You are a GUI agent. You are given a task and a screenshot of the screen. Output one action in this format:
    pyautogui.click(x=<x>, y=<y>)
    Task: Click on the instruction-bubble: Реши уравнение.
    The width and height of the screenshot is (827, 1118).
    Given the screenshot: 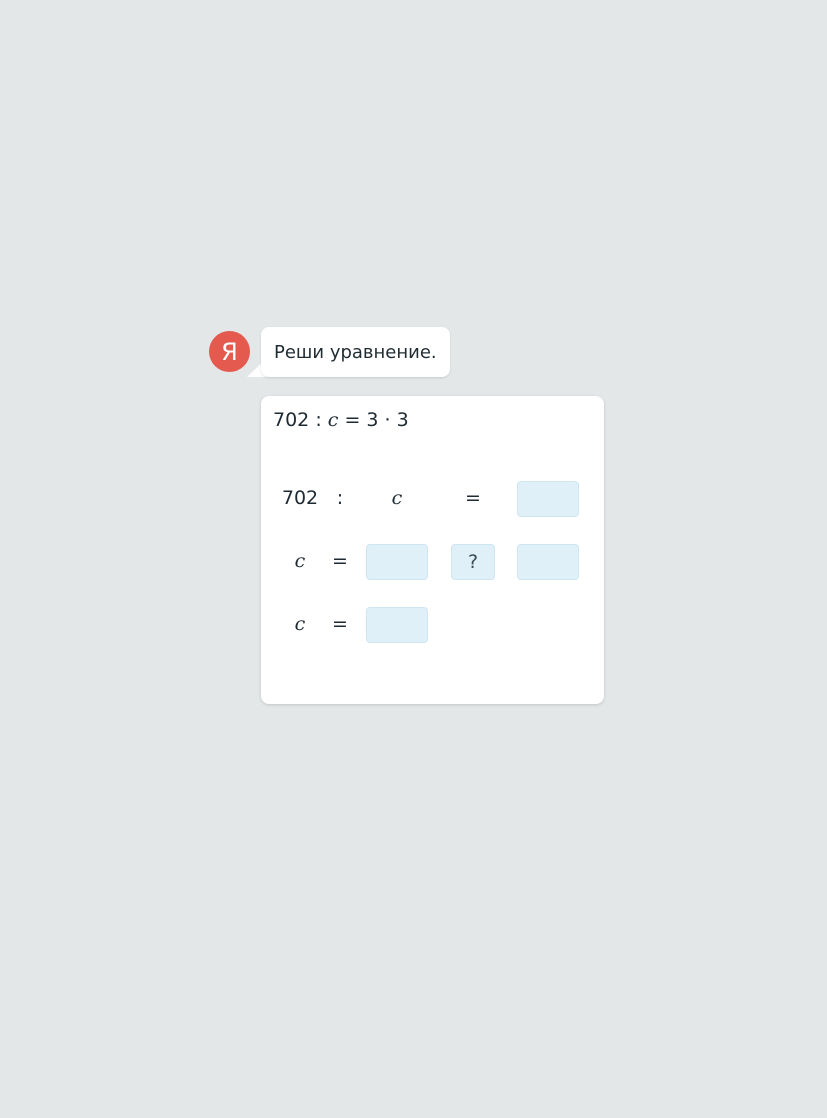 What is the action you would take?
    pyautogui.click(x=355, y=352)
    